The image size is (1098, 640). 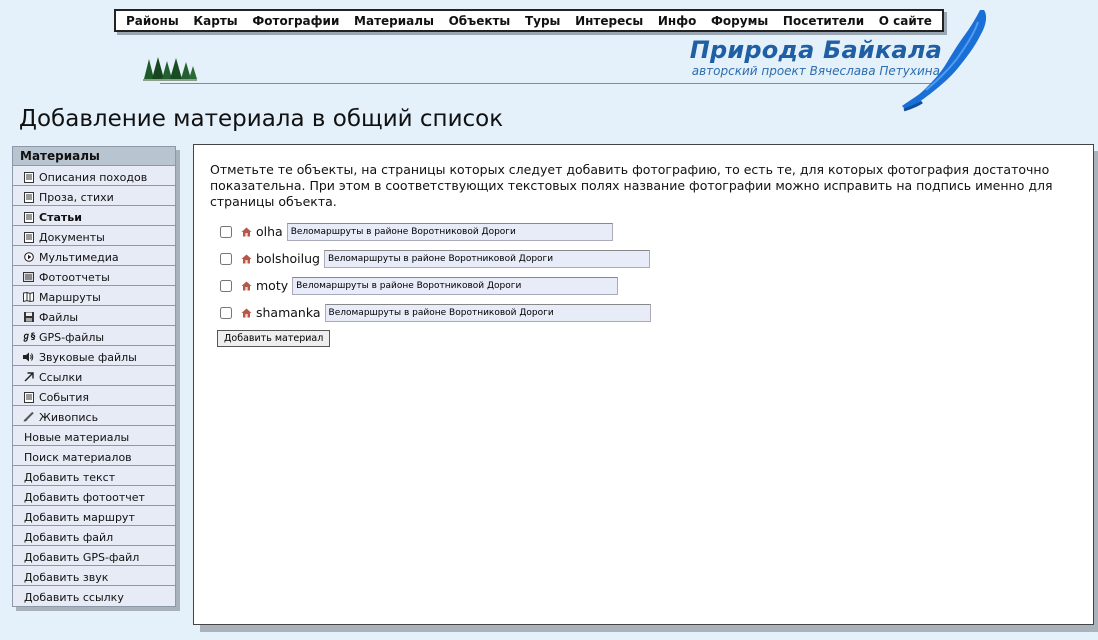 I want to click on sidebar-item-label: Маршруты, so click(x=70, y=297).